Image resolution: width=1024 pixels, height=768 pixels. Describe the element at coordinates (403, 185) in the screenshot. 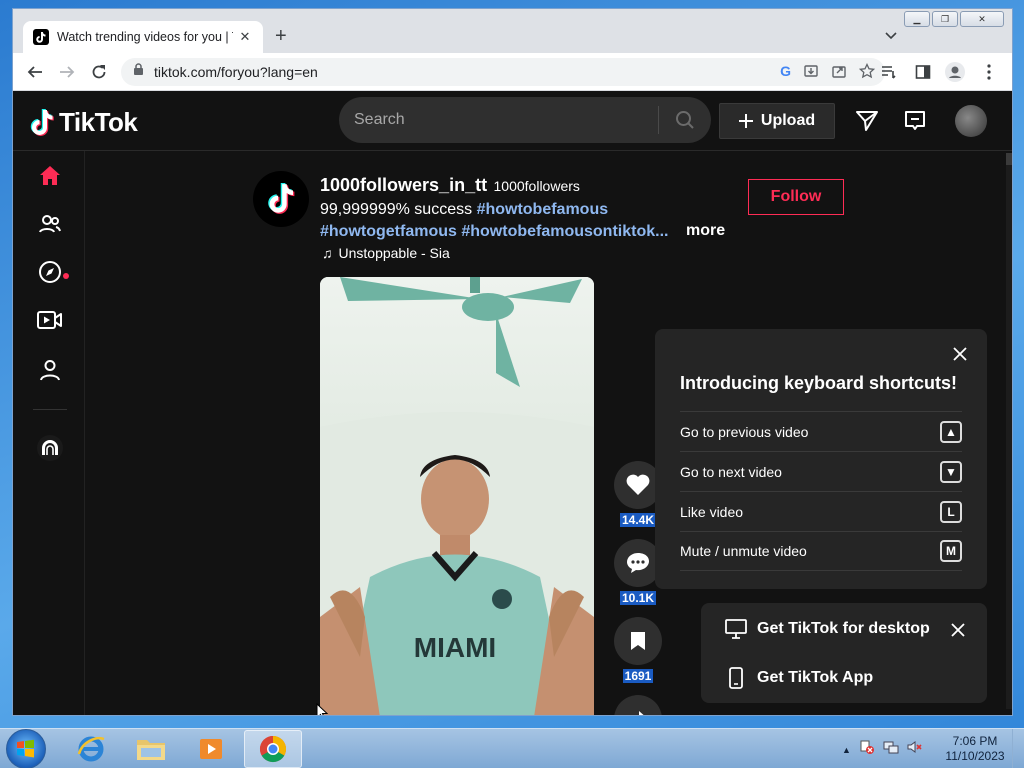

I see `creator-username: 1000followers_in_tt` at that location.